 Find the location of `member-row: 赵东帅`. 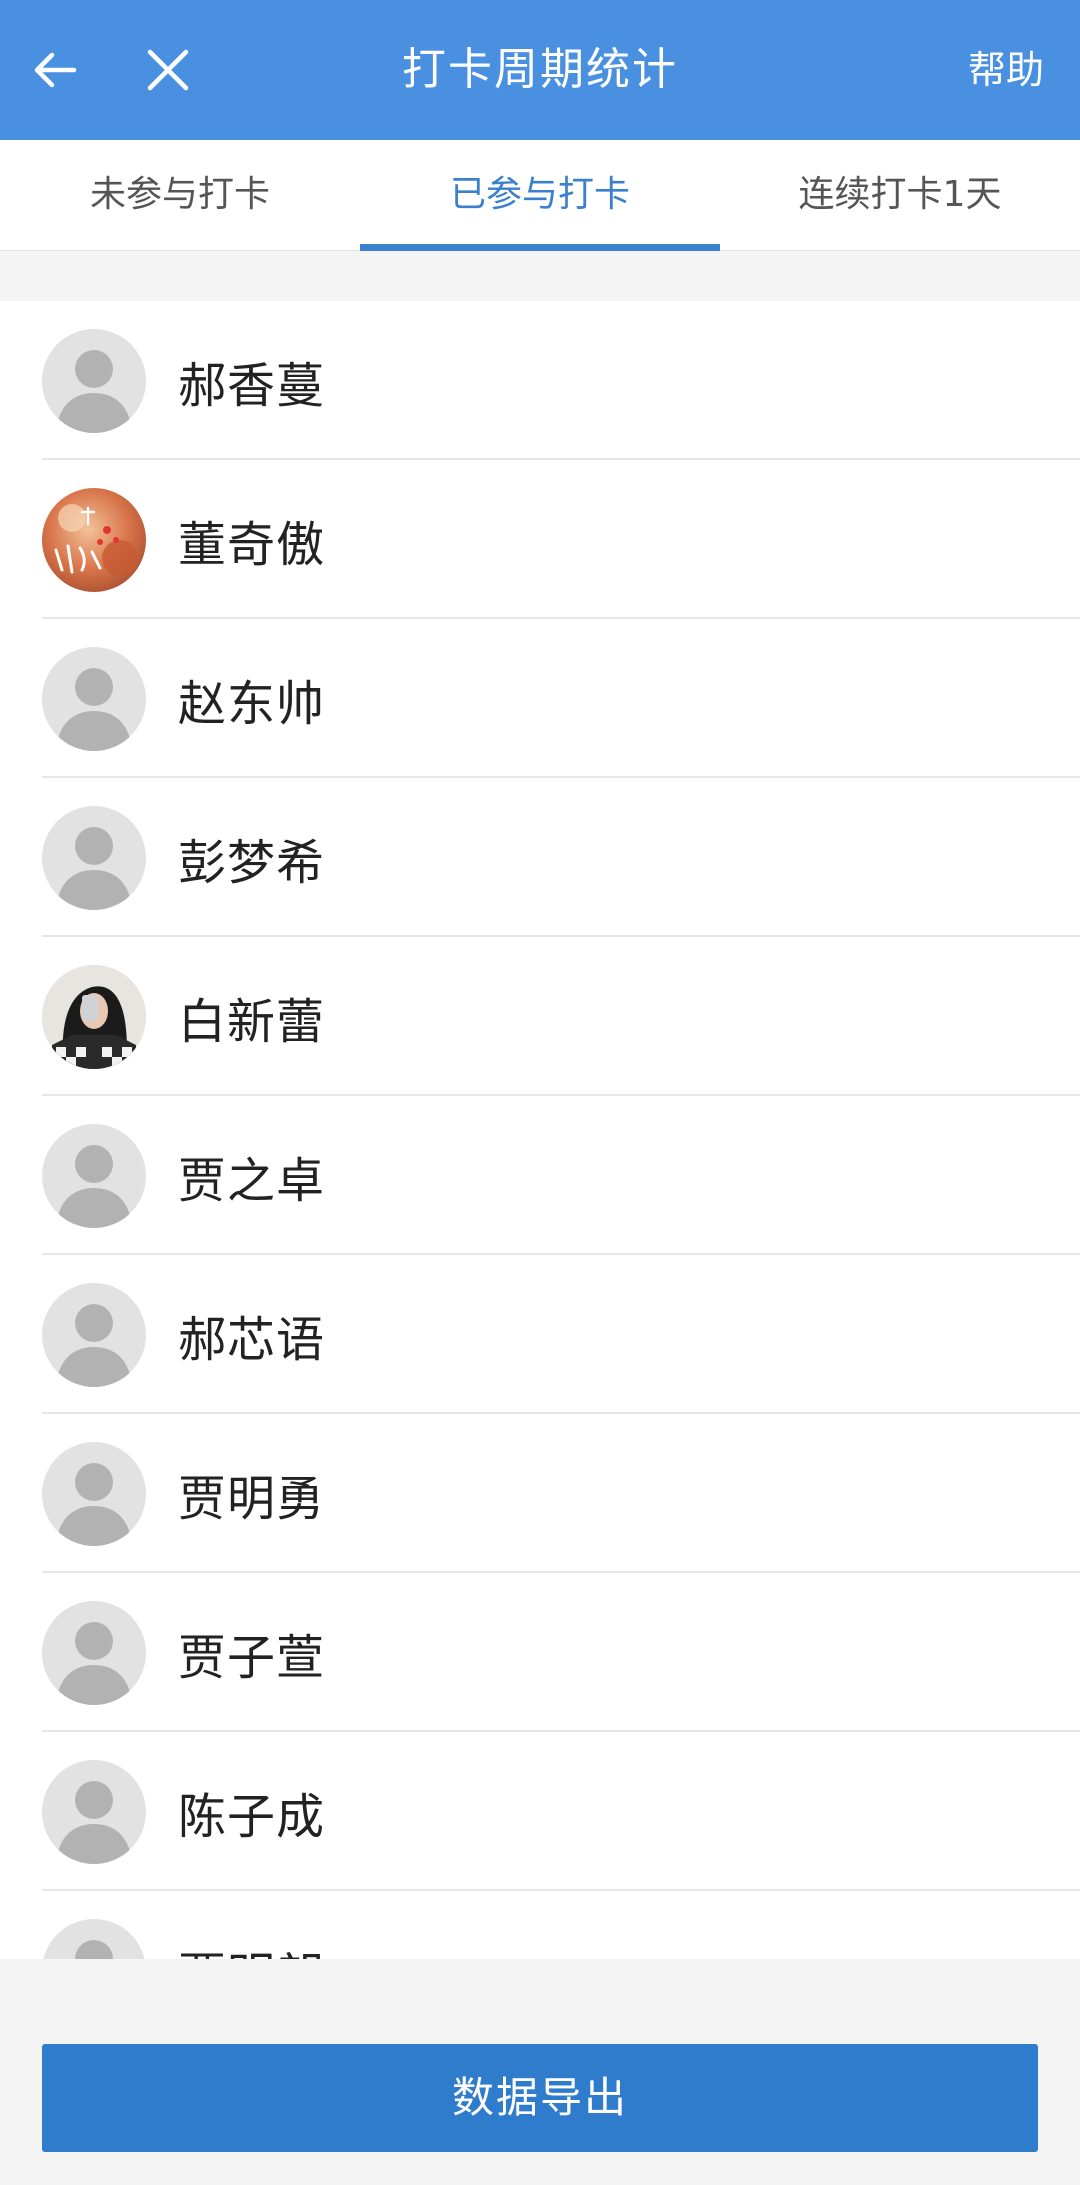

member-row: 赵东帅 is located at coordinates (540, 698).